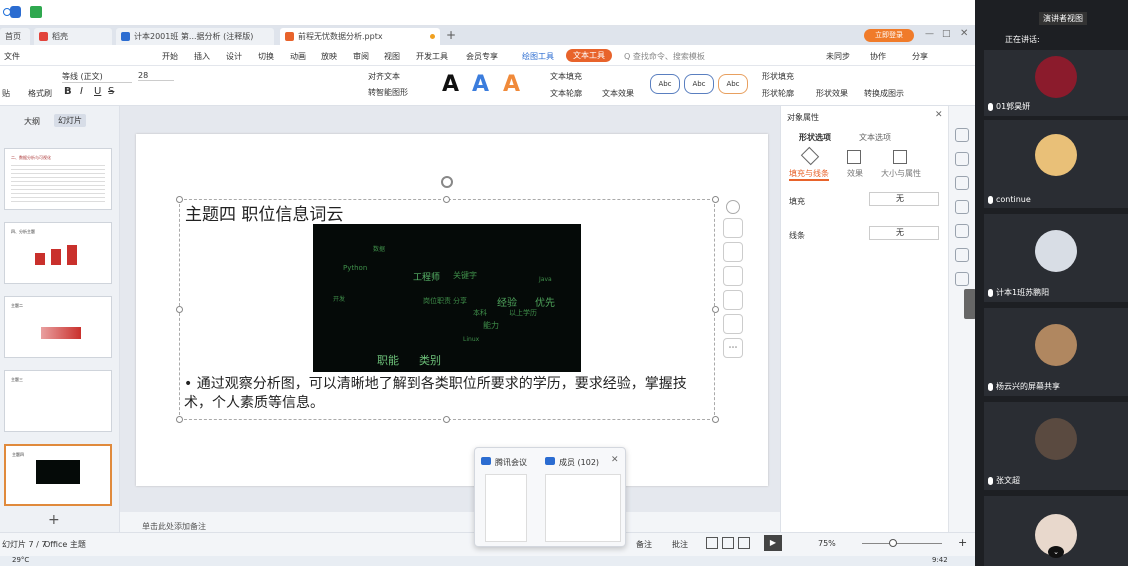 This screenshot has width=1128, height=566. Describe the element at coordinates (733, 228) in the screenshot. I see `layers-icon` at that location.